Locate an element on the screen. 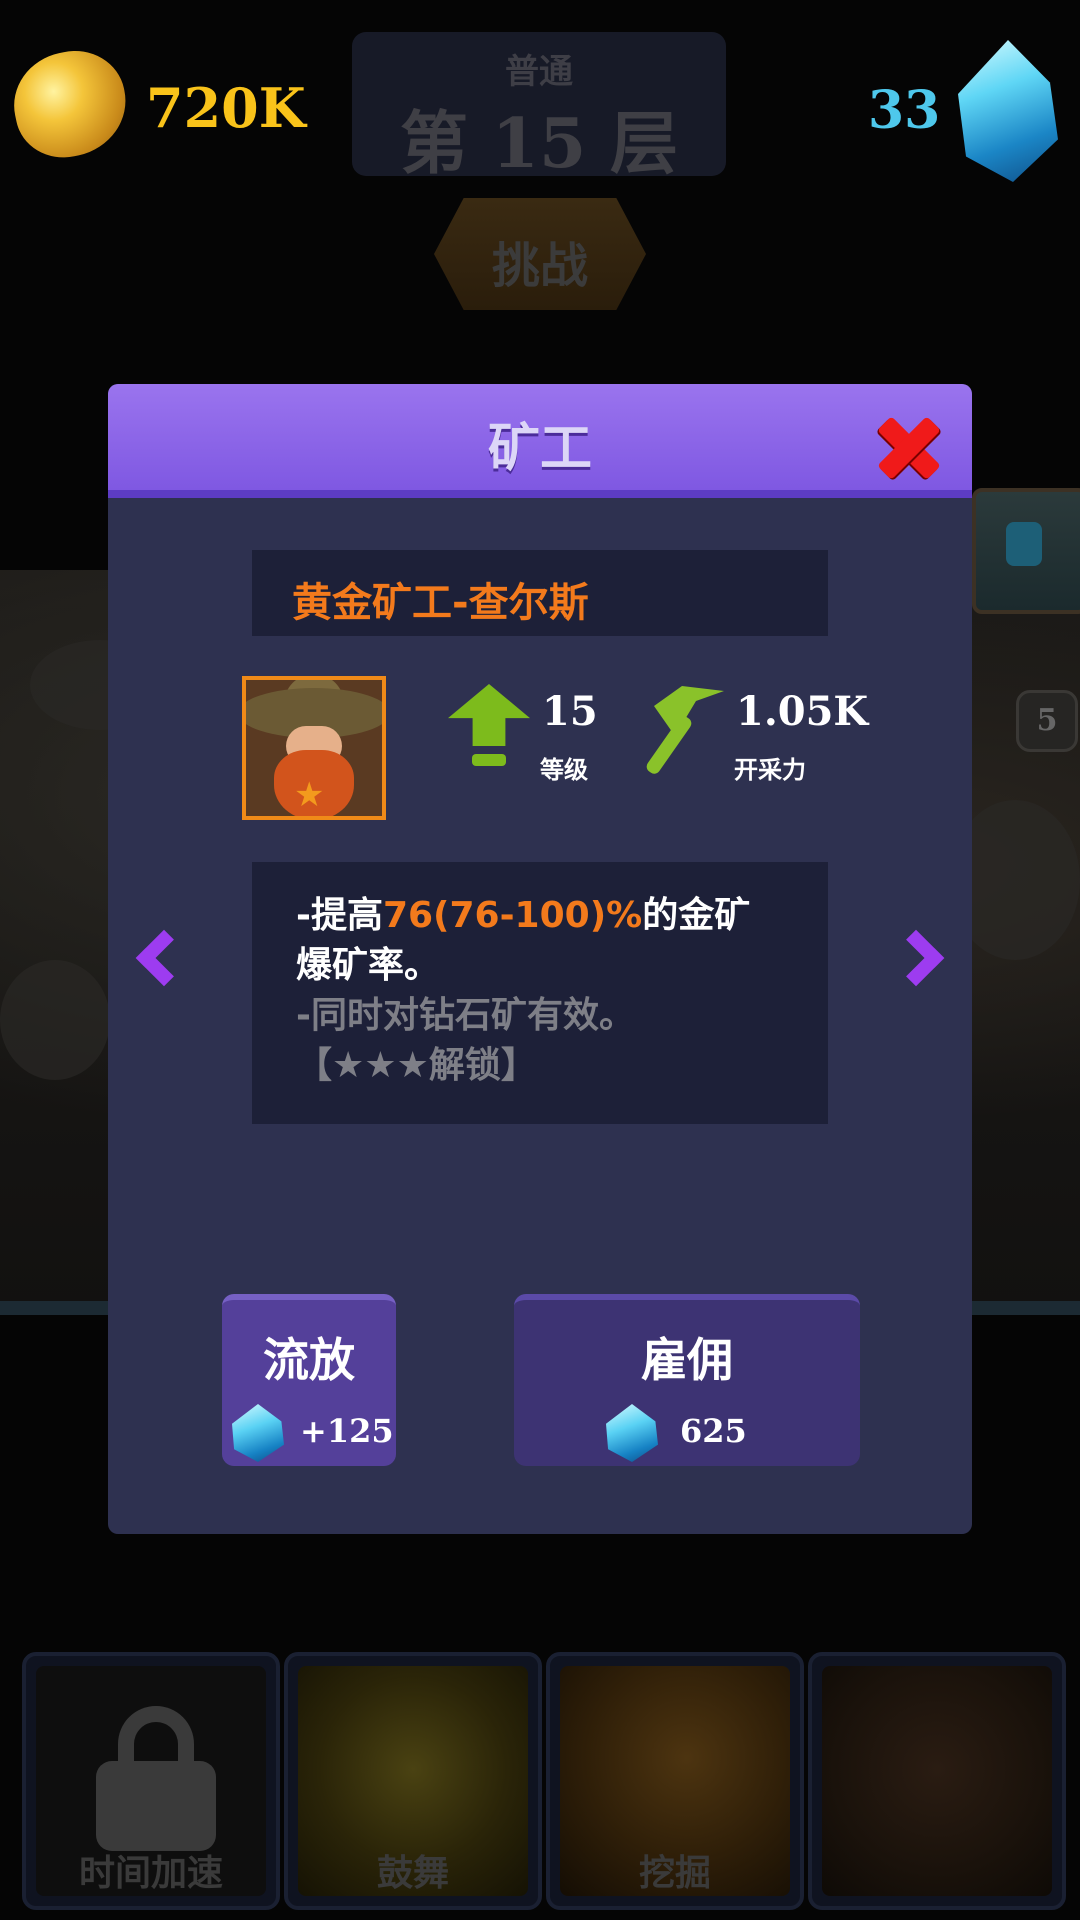  mining-power-value: 1.05K is located at coordinates (802, 711).